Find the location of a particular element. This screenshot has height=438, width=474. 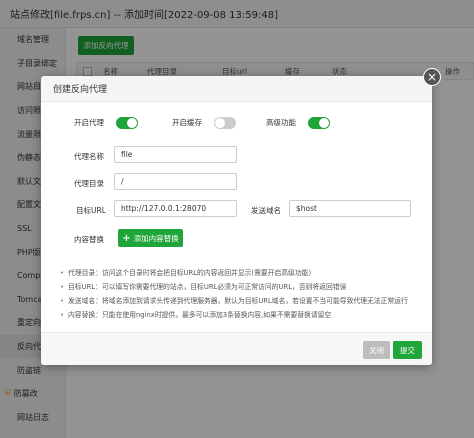

dialog-title: 创建反向代理 is located at coordinates (236, 89).